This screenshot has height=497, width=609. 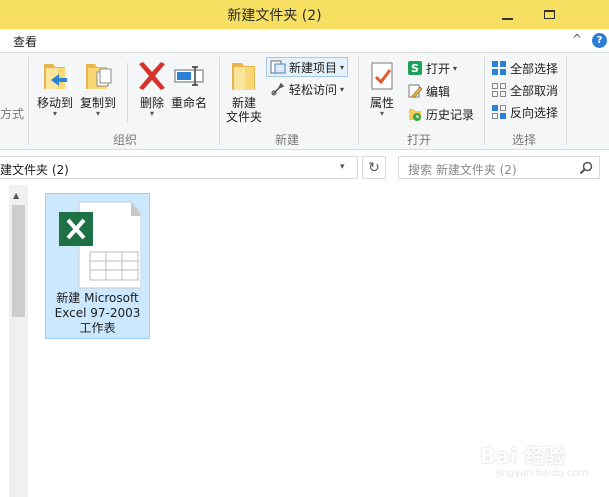 What do you see at coordinates (586, 168) in the screenshot?
I see `search-icon` at bounding box center [586, 168].